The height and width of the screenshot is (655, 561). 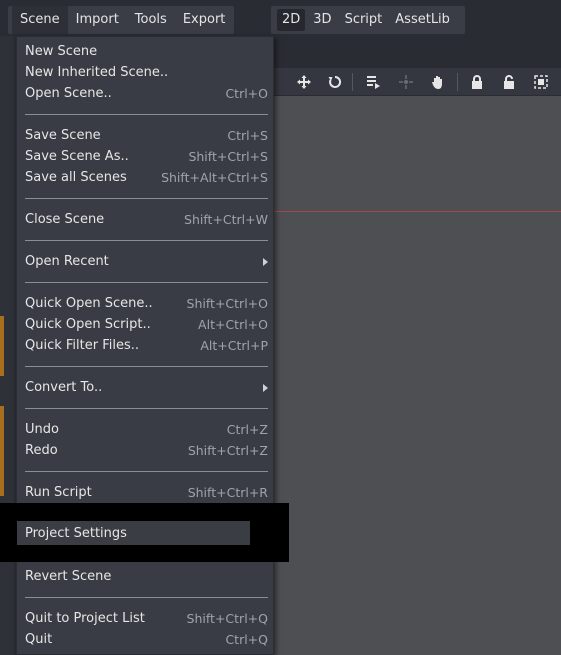 What do you see at coordinates (133, 533) in the screenshot?
I see `menu-item-project-settings: Project Settings` at bounding box center [133, 533].